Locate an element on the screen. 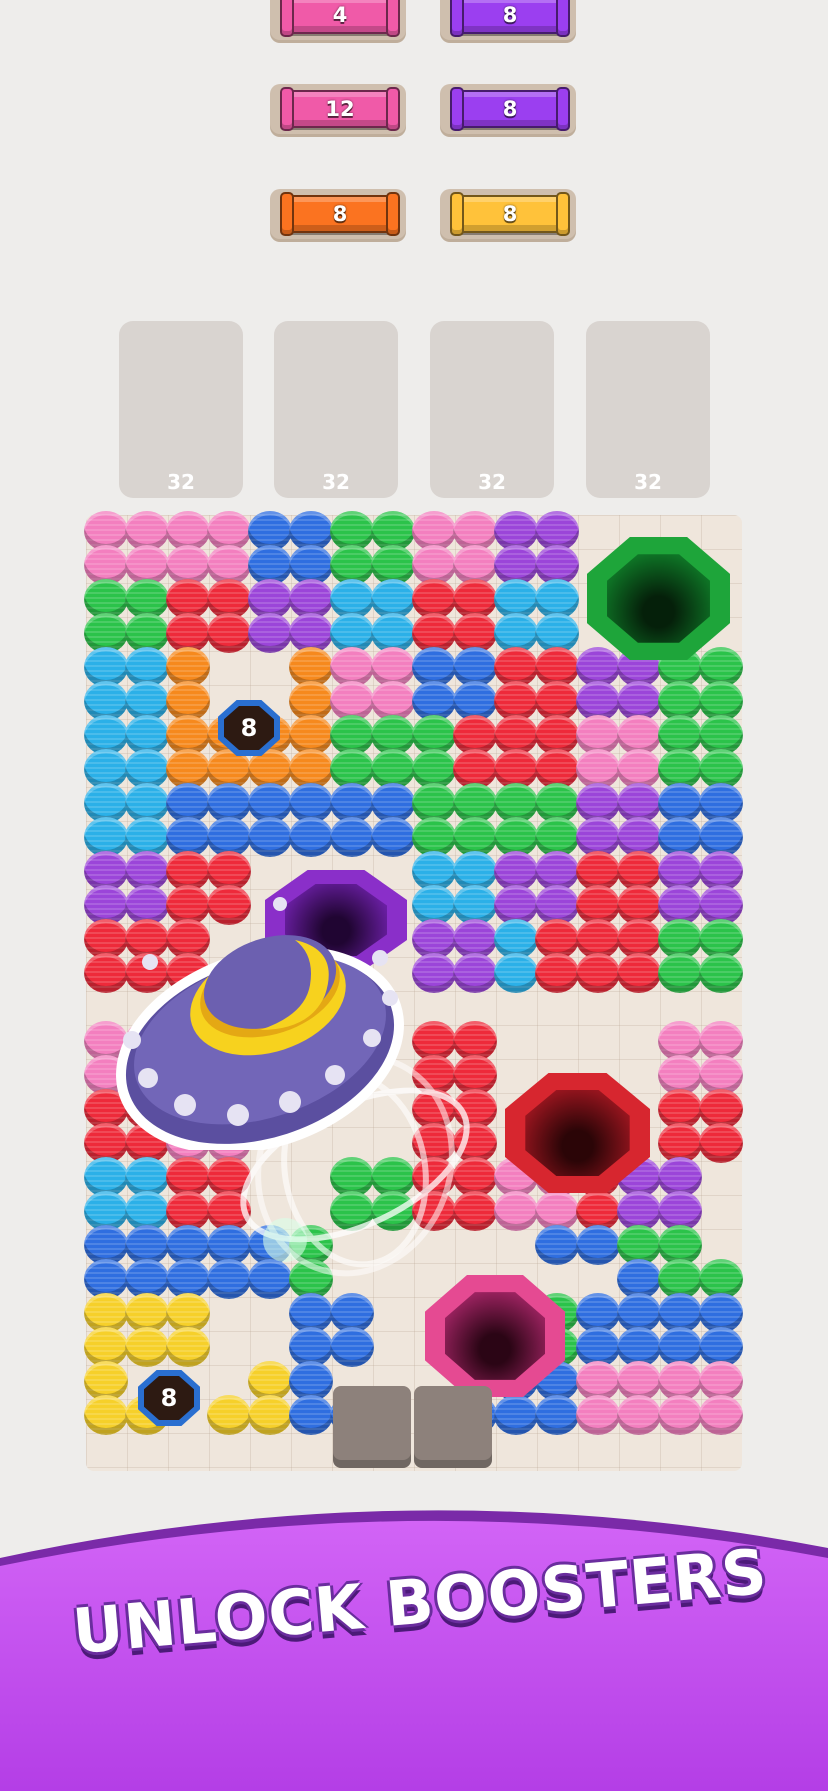  target-slot-3: 12 is located at coordinates (338, 109).